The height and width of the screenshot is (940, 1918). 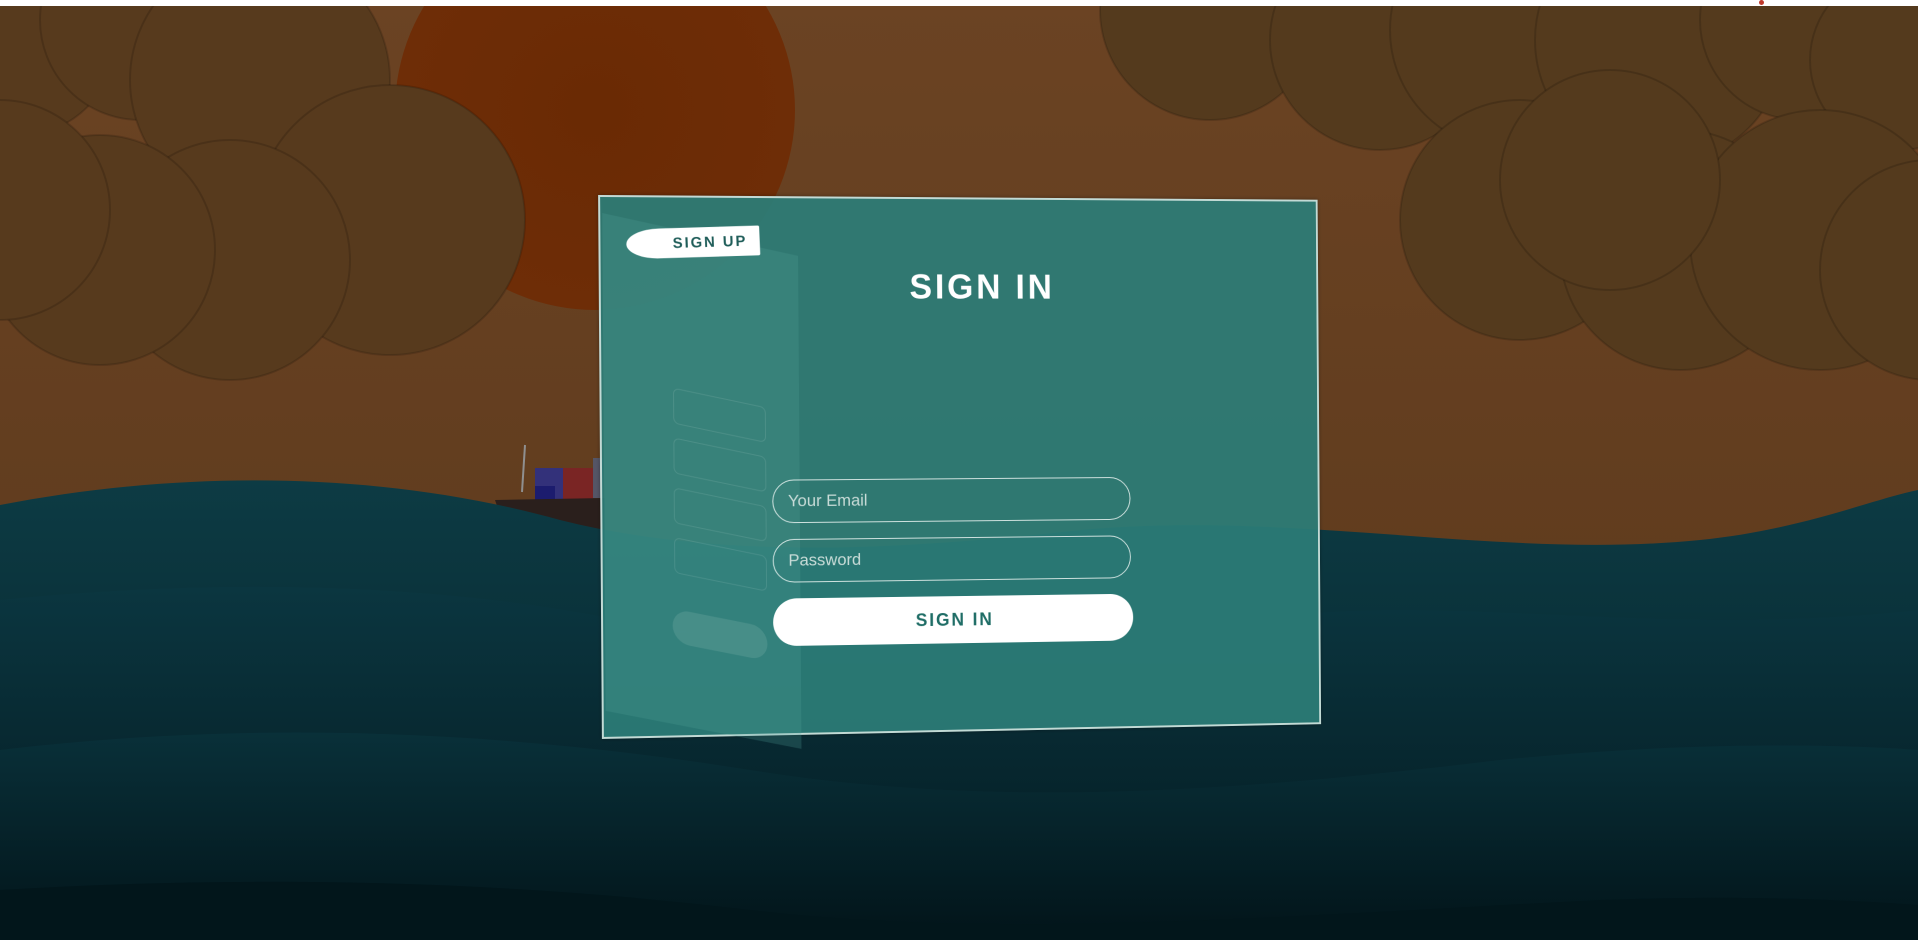 What do you see at coordinates (720, 635) in the screenshot?
I see `ghost-button` at bounding box center [720, 635].